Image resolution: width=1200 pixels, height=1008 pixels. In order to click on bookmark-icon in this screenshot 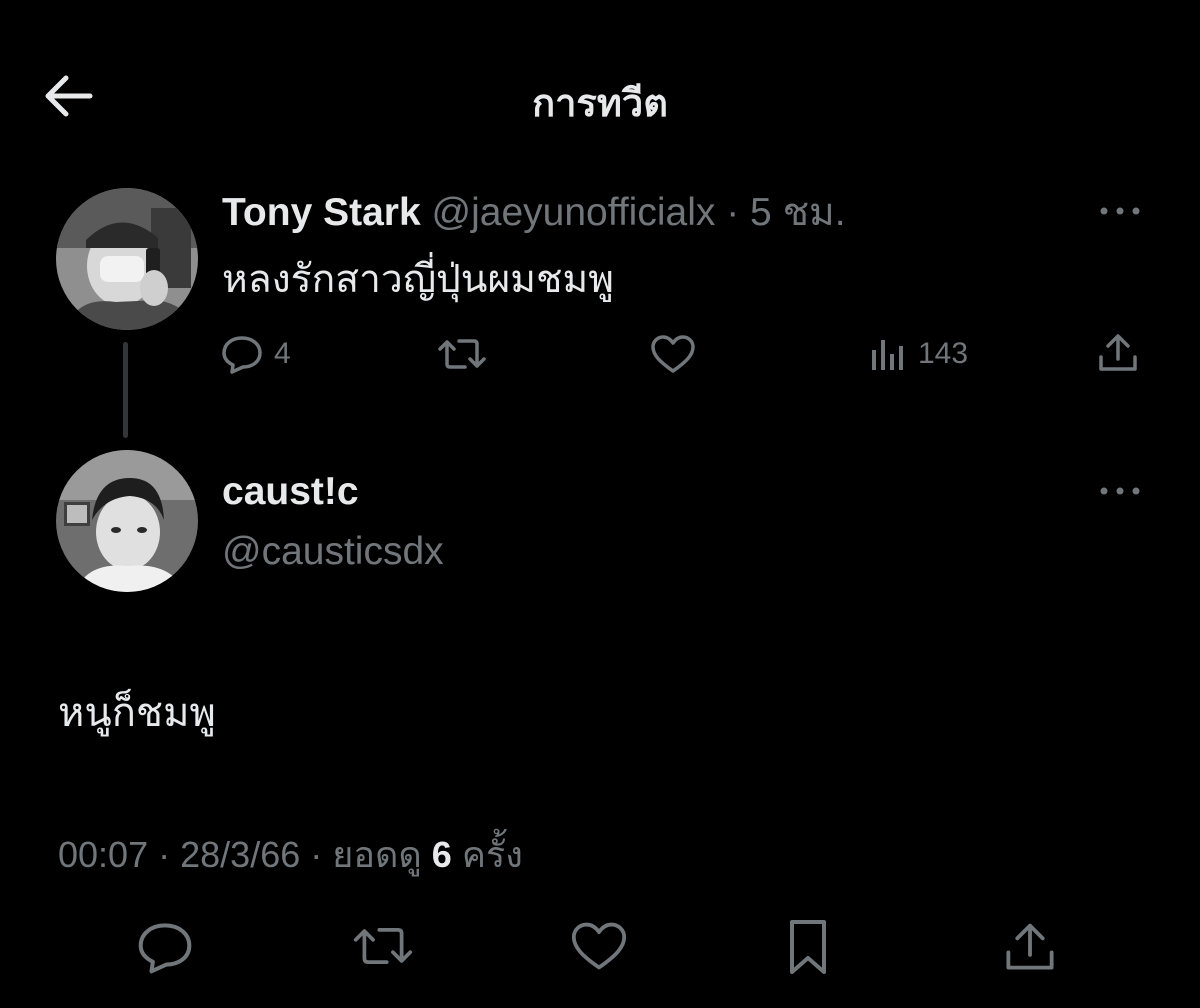, I will do `click(808, 947)`.